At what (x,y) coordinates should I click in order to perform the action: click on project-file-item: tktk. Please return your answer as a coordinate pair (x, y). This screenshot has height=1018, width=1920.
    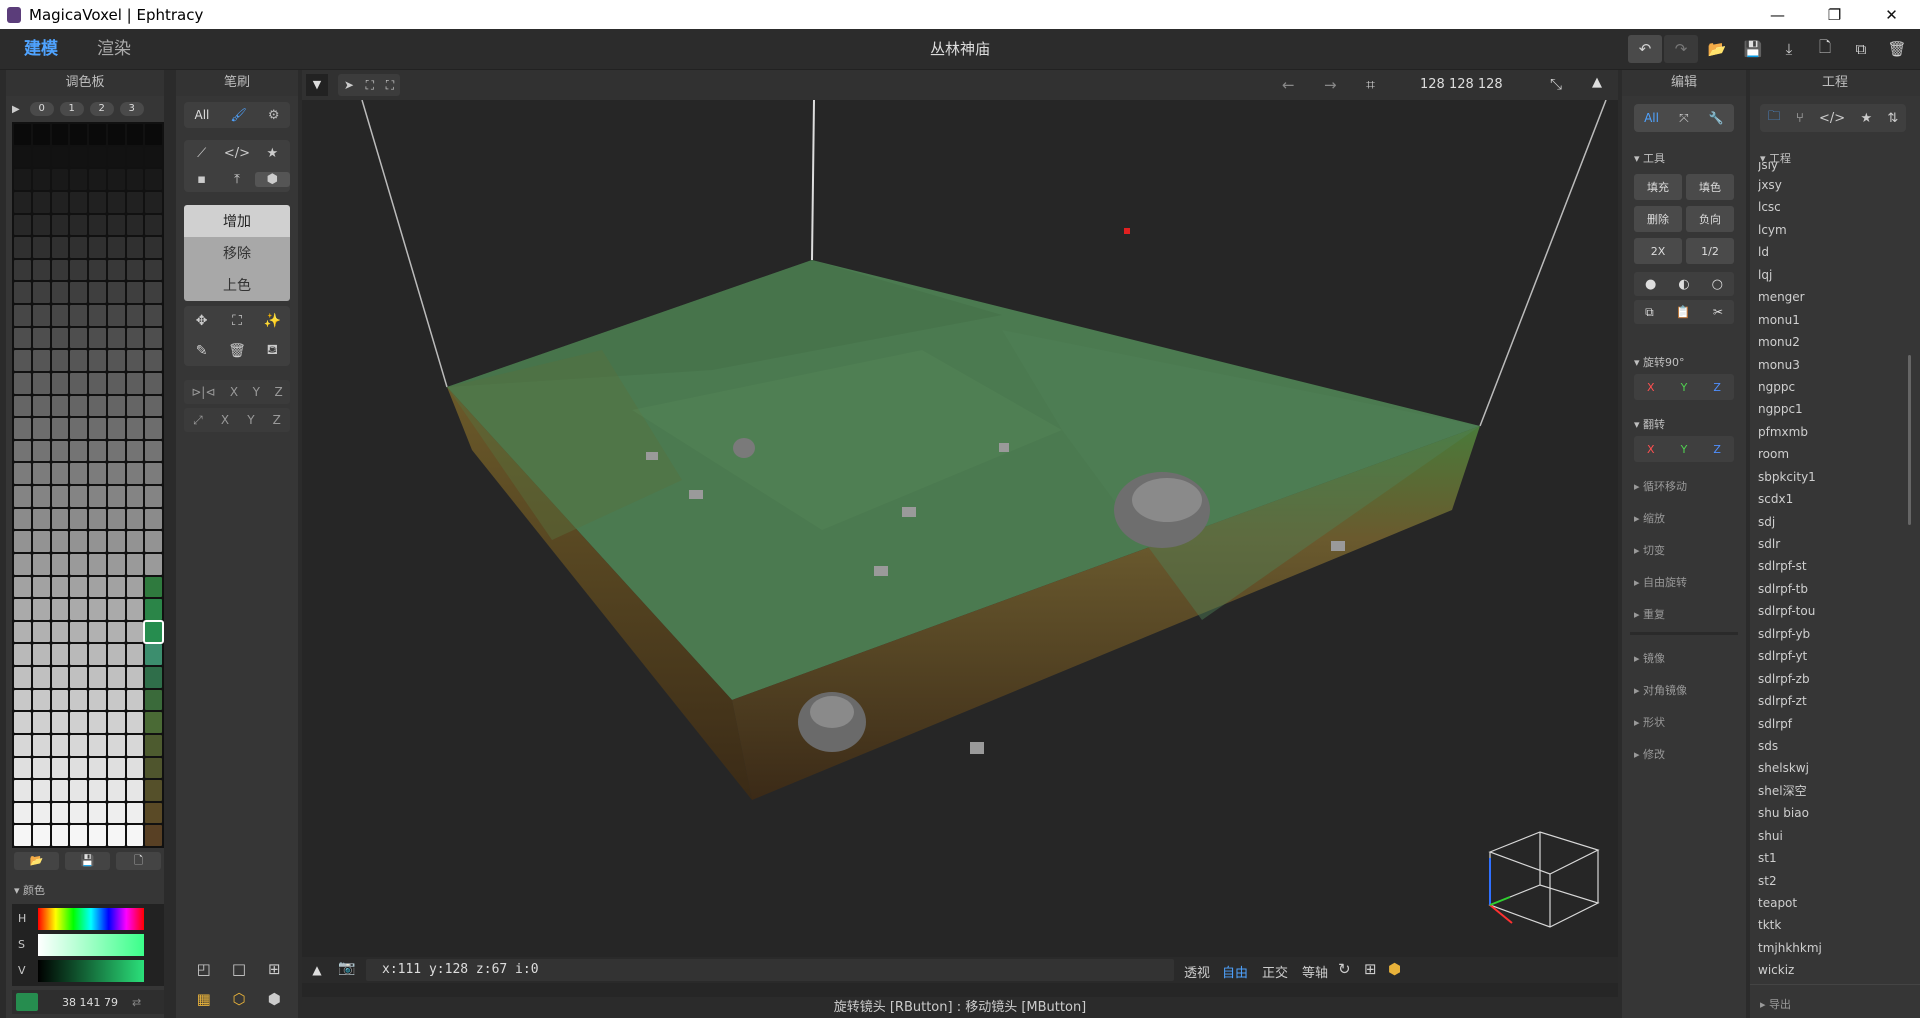
    Looking at the image, I should click on (1833, 925).